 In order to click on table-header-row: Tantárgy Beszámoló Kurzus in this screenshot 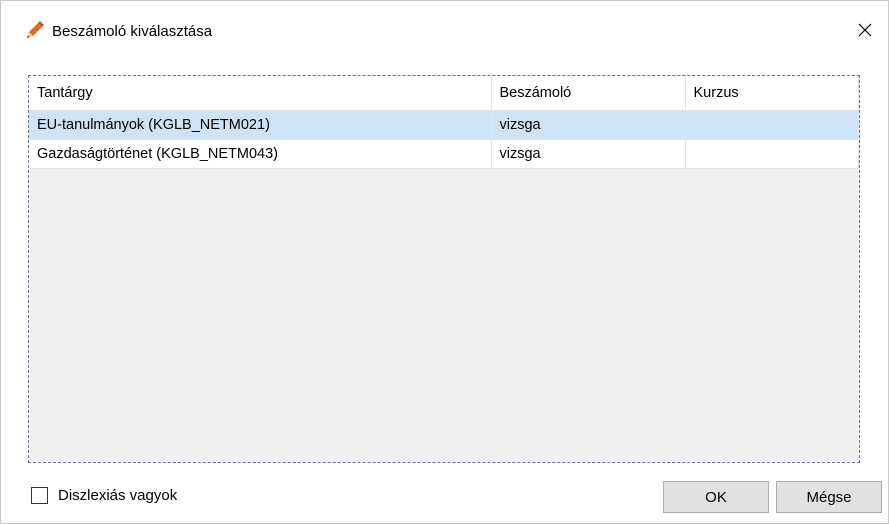, I will do `click(444, 93)`.